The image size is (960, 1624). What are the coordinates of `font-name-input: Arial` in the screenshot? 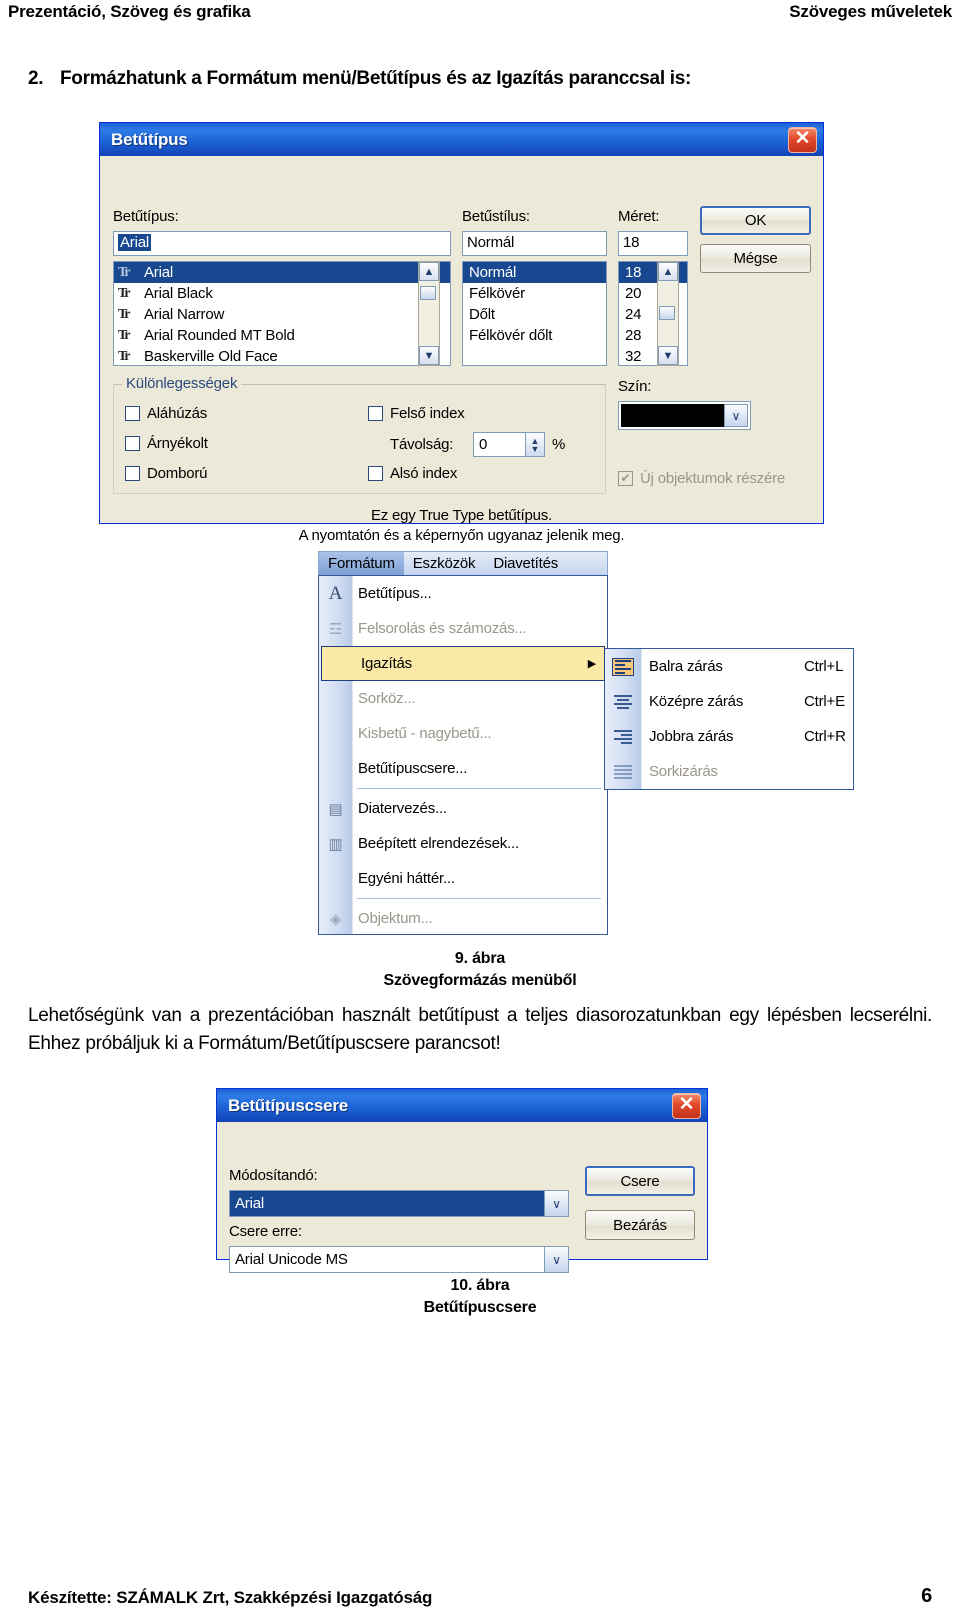 It's located at (282, 243).